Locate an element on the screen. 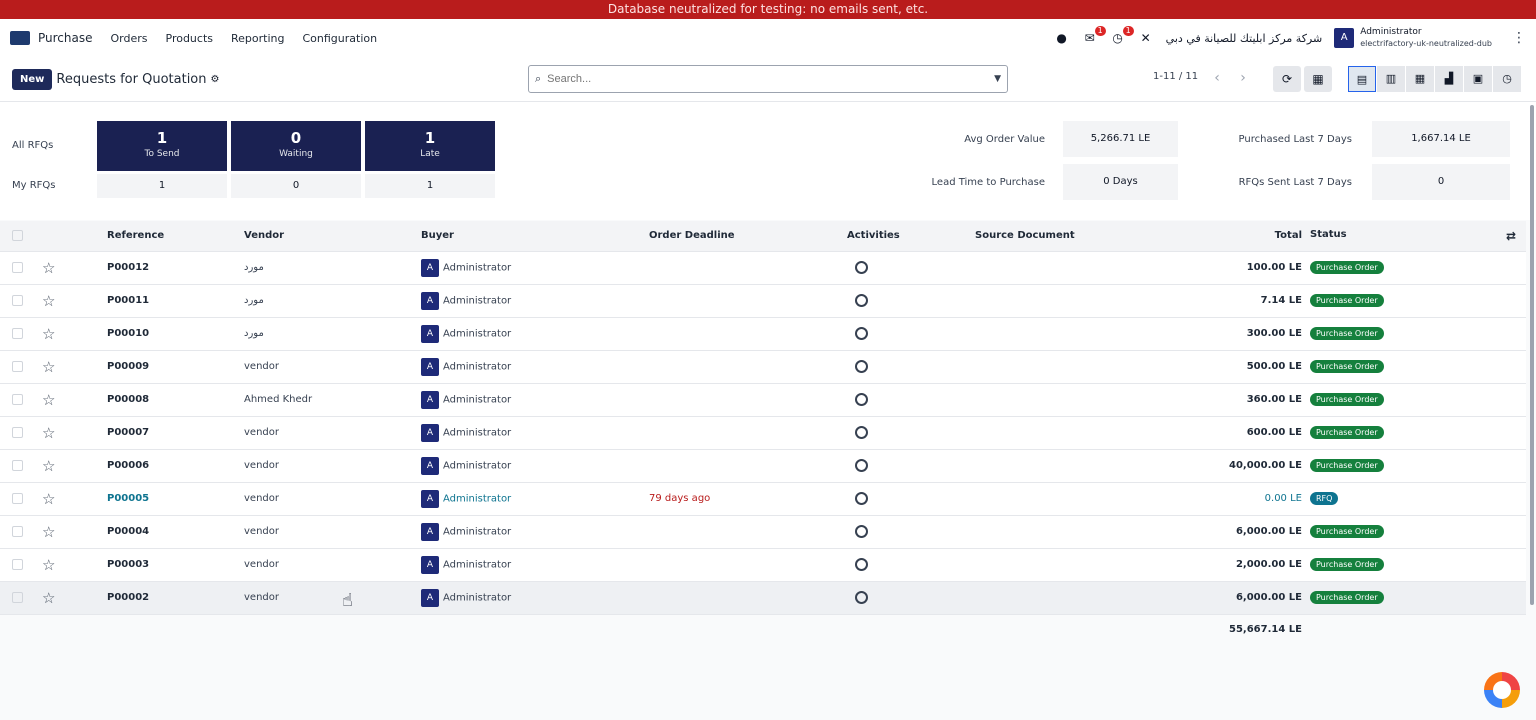  menu-reporting: Reporting is located at coordinates (257, 38).